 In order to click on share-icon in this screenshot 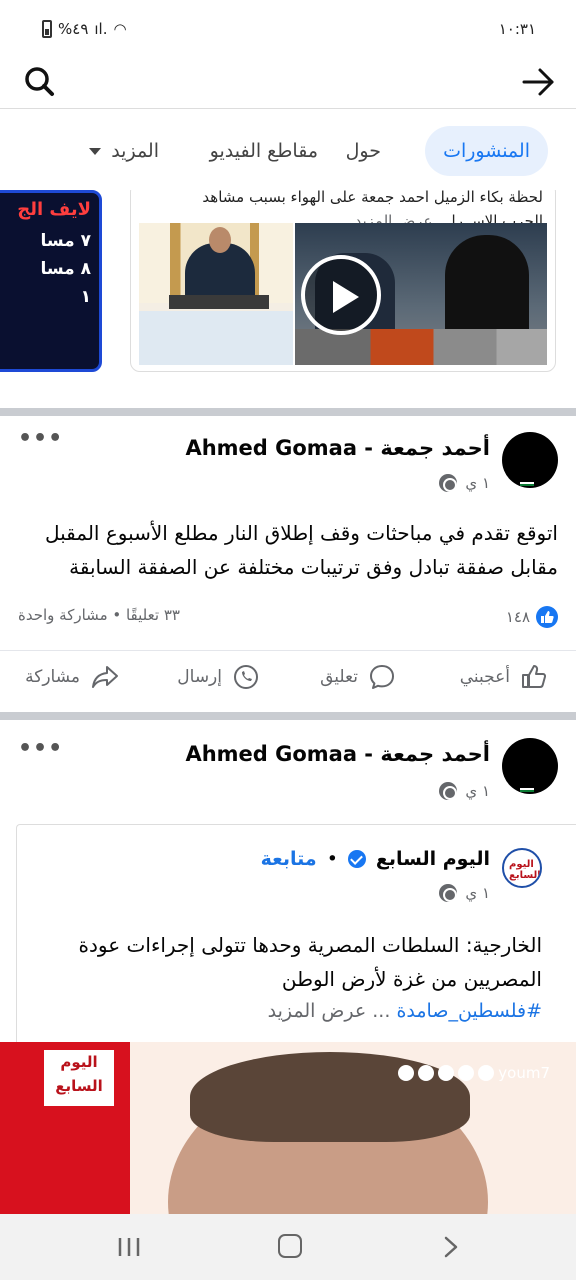, I will do `click(105, 677)`.